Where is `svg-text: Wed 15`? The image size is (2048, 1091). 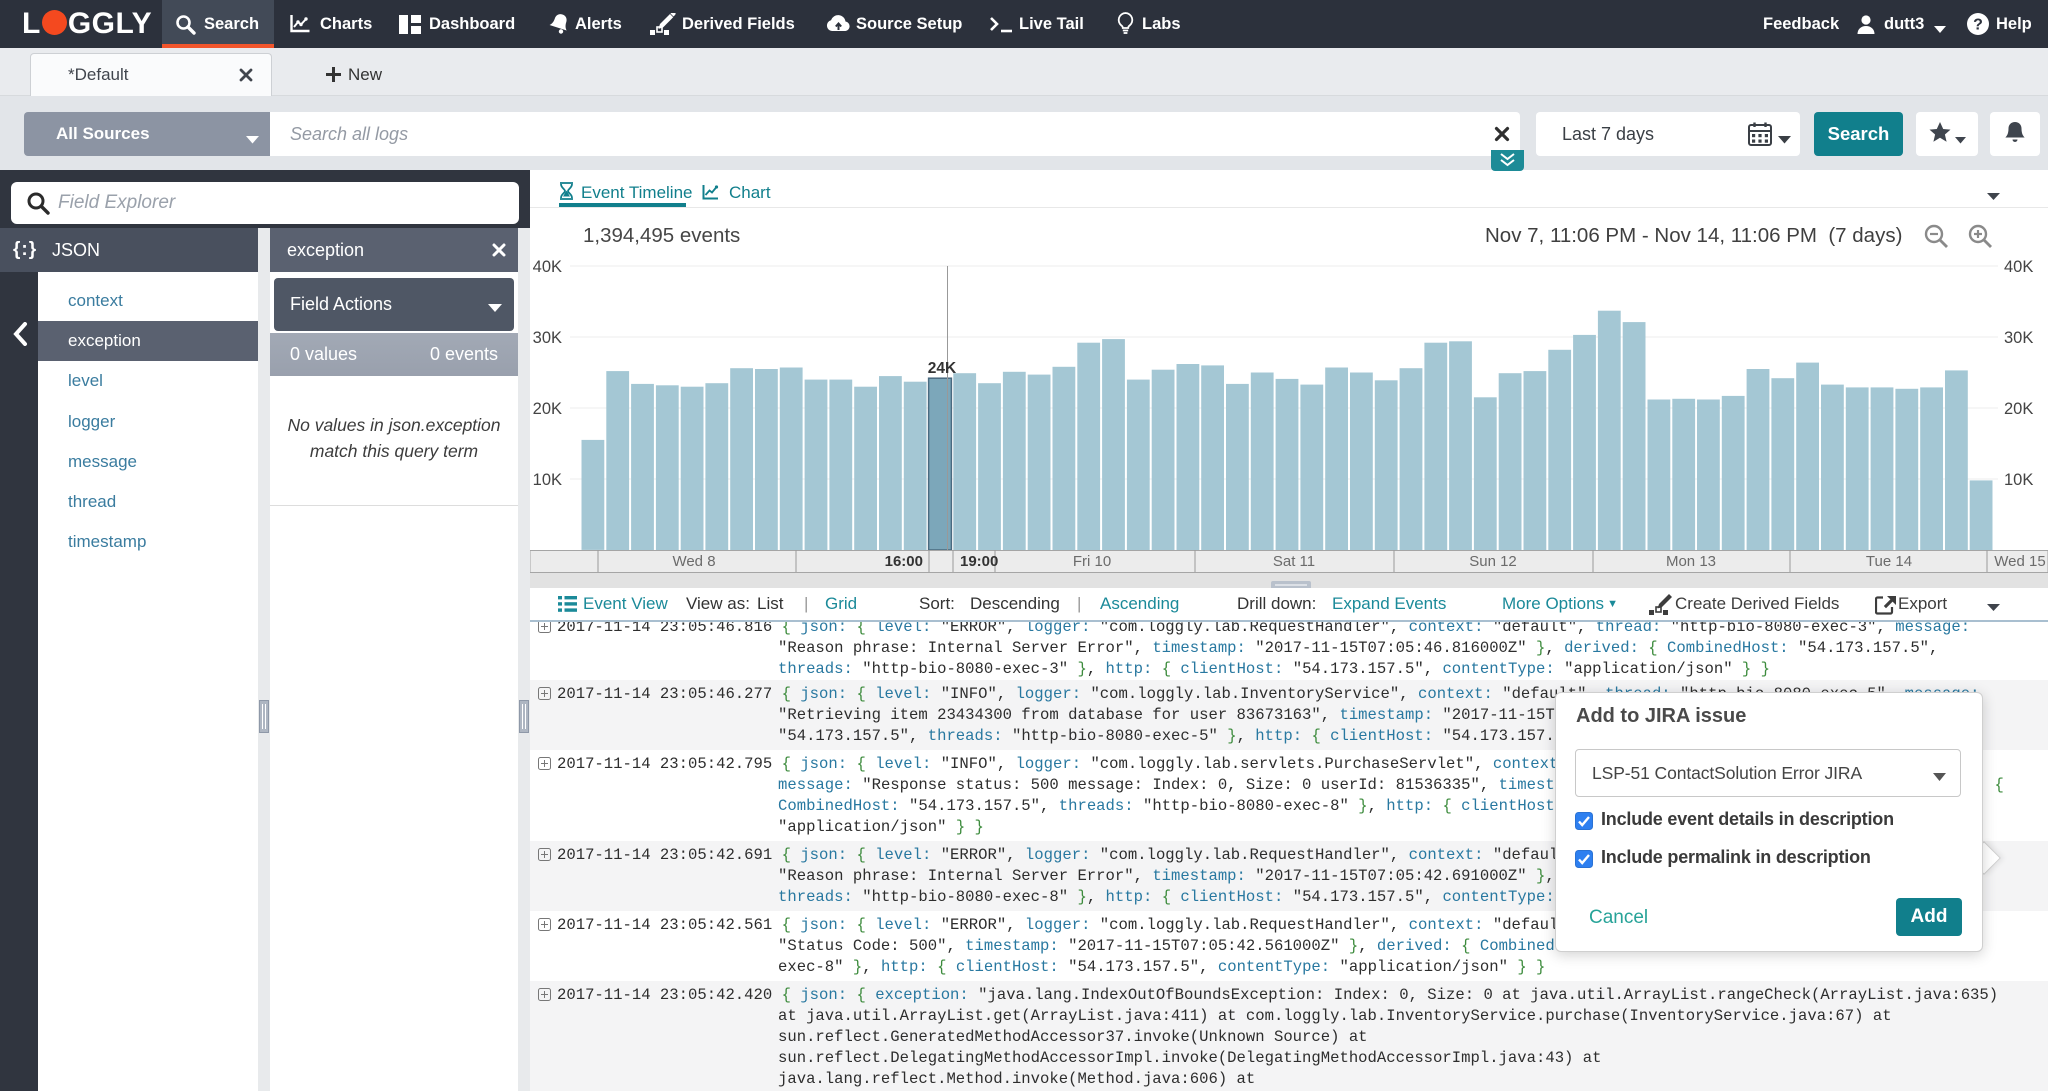
svg-text: Wed 15 is located at coordinates (2019, 561).